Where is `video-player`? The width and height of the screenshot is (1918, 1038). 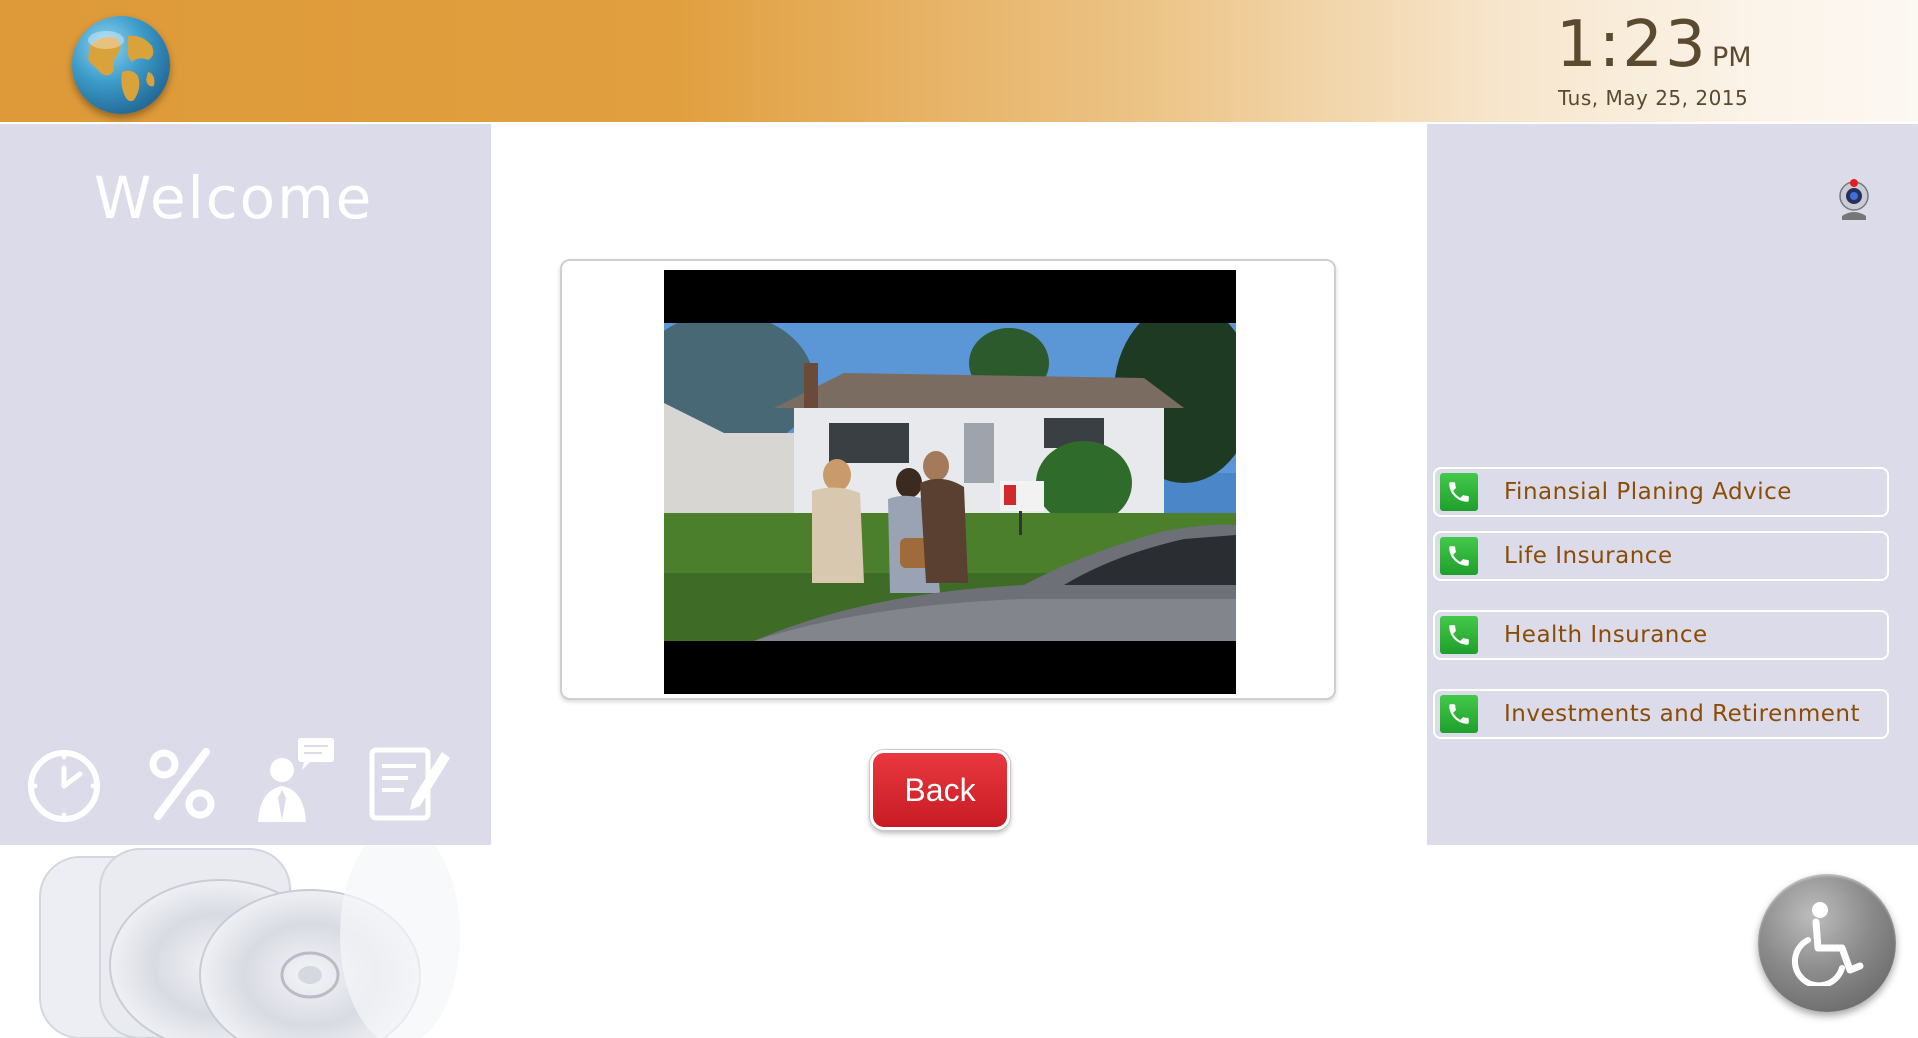
video-player is located at coordinates (950, 482).